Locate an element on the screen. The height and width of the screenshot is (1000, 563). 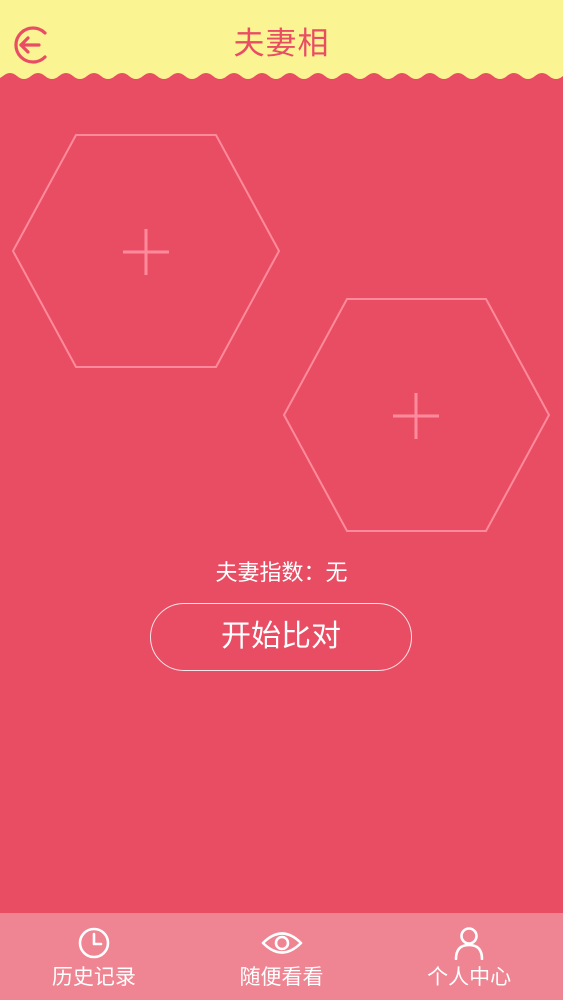
nav-item-browse: 随便看看 is located at coordinates (282, 956).